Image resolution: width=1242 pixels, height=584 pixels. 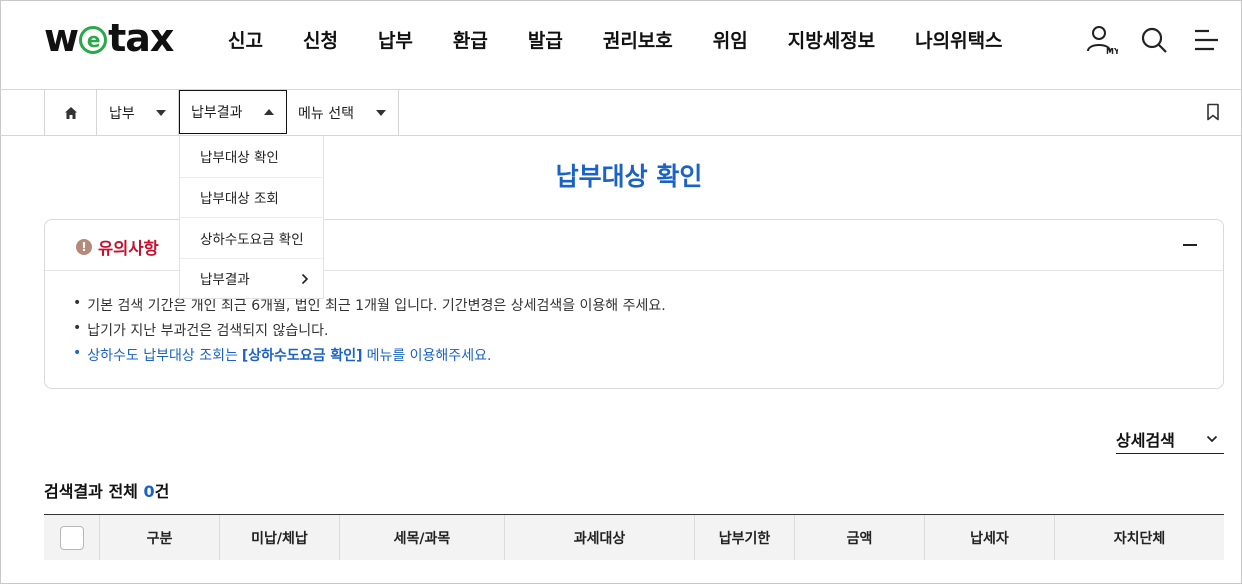 I want to click on notice-line-text: 상하수도 납부대상 조회는, so click(x=162, y=356).